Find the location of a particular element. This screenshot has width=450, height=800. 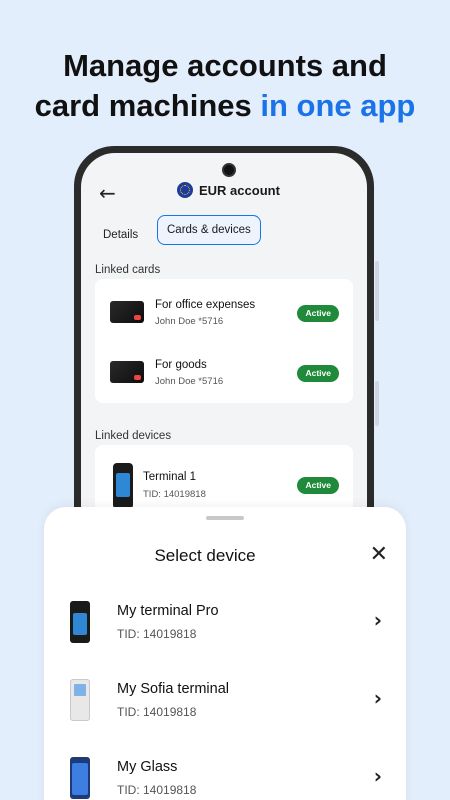

phone-power-button is located at coordinates (377, 403).